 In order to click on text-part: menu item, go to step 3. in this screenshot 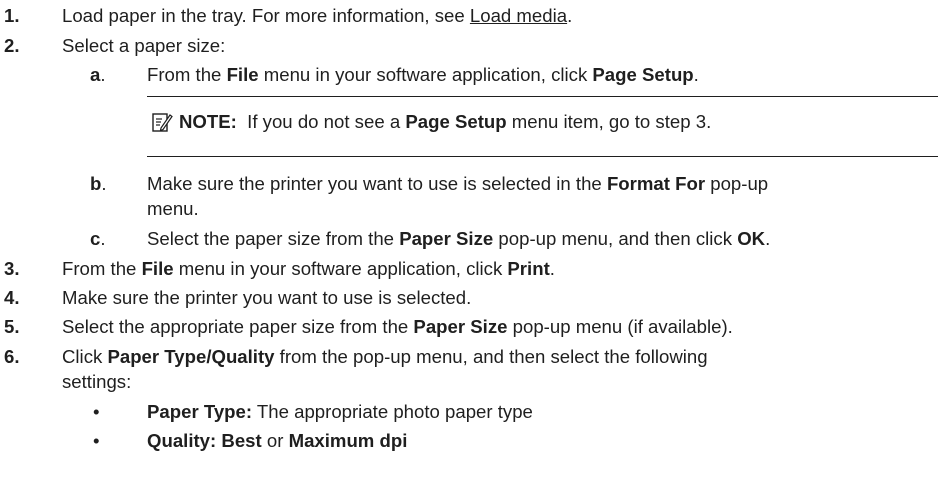, I will do `click(609, 121)`.